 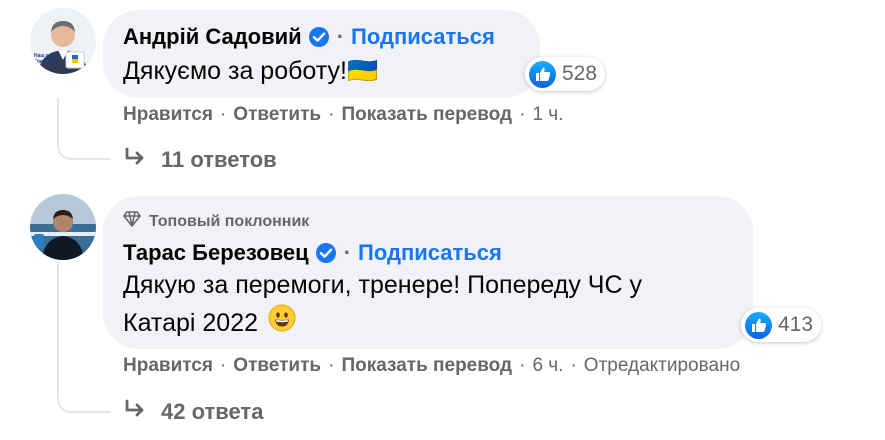 I want to click on comment-text-line-2: Катарі 2022, so click(x=191, y=323).